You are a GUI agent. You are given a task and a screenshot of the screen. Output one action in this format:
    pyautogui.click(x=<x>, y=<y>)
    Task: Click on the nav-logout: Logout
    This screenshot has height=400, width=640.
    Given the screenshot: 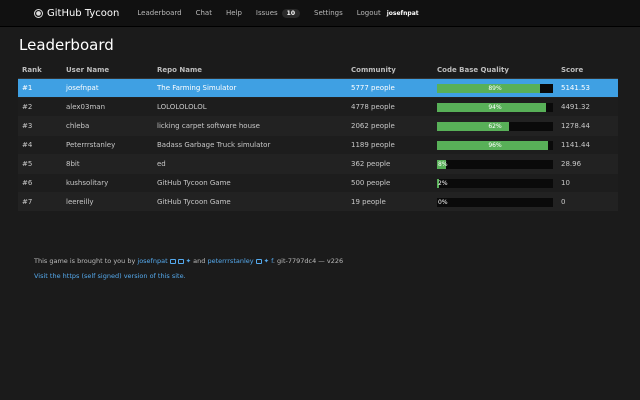 What is the action you would take?
    pyautogui.click(x=369, y=13)
    